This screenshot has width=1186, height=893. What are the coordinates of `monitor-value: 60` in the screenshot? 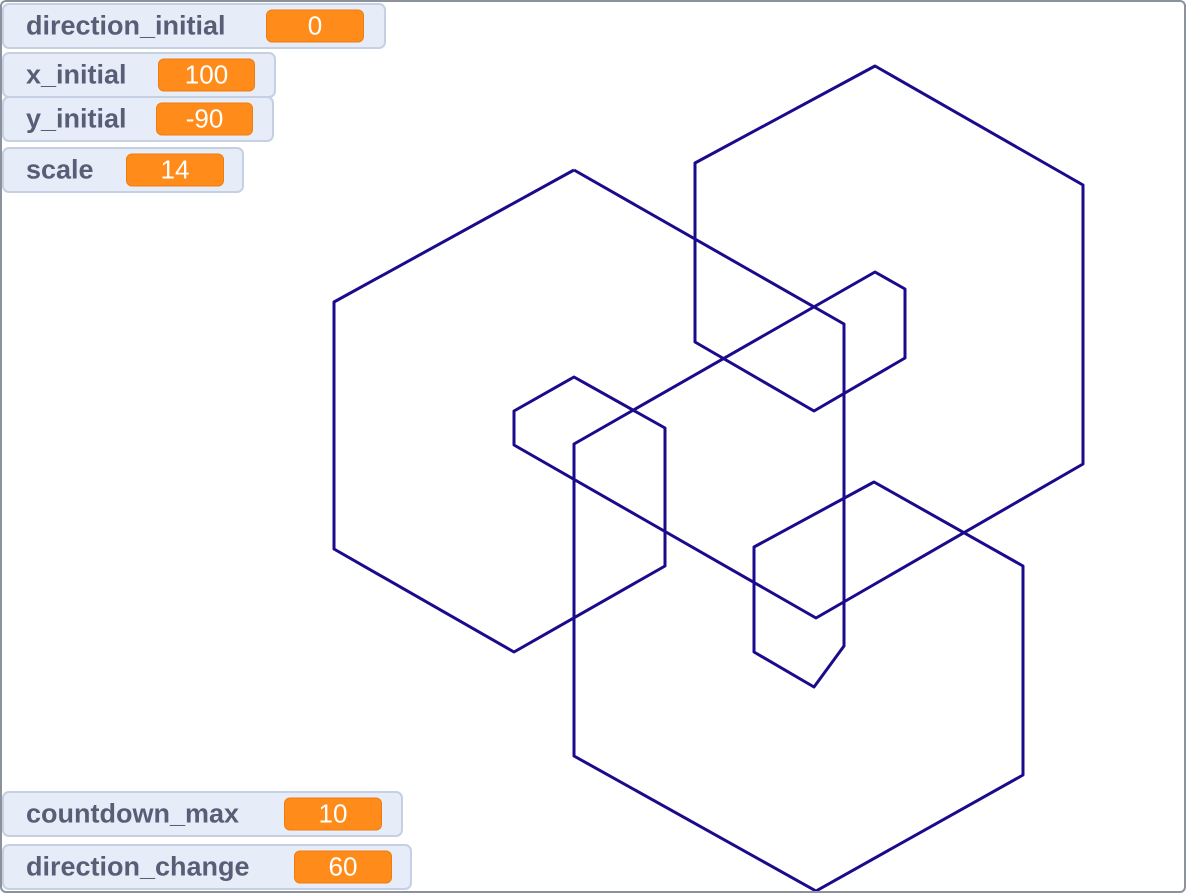 It's located at (343, 867).